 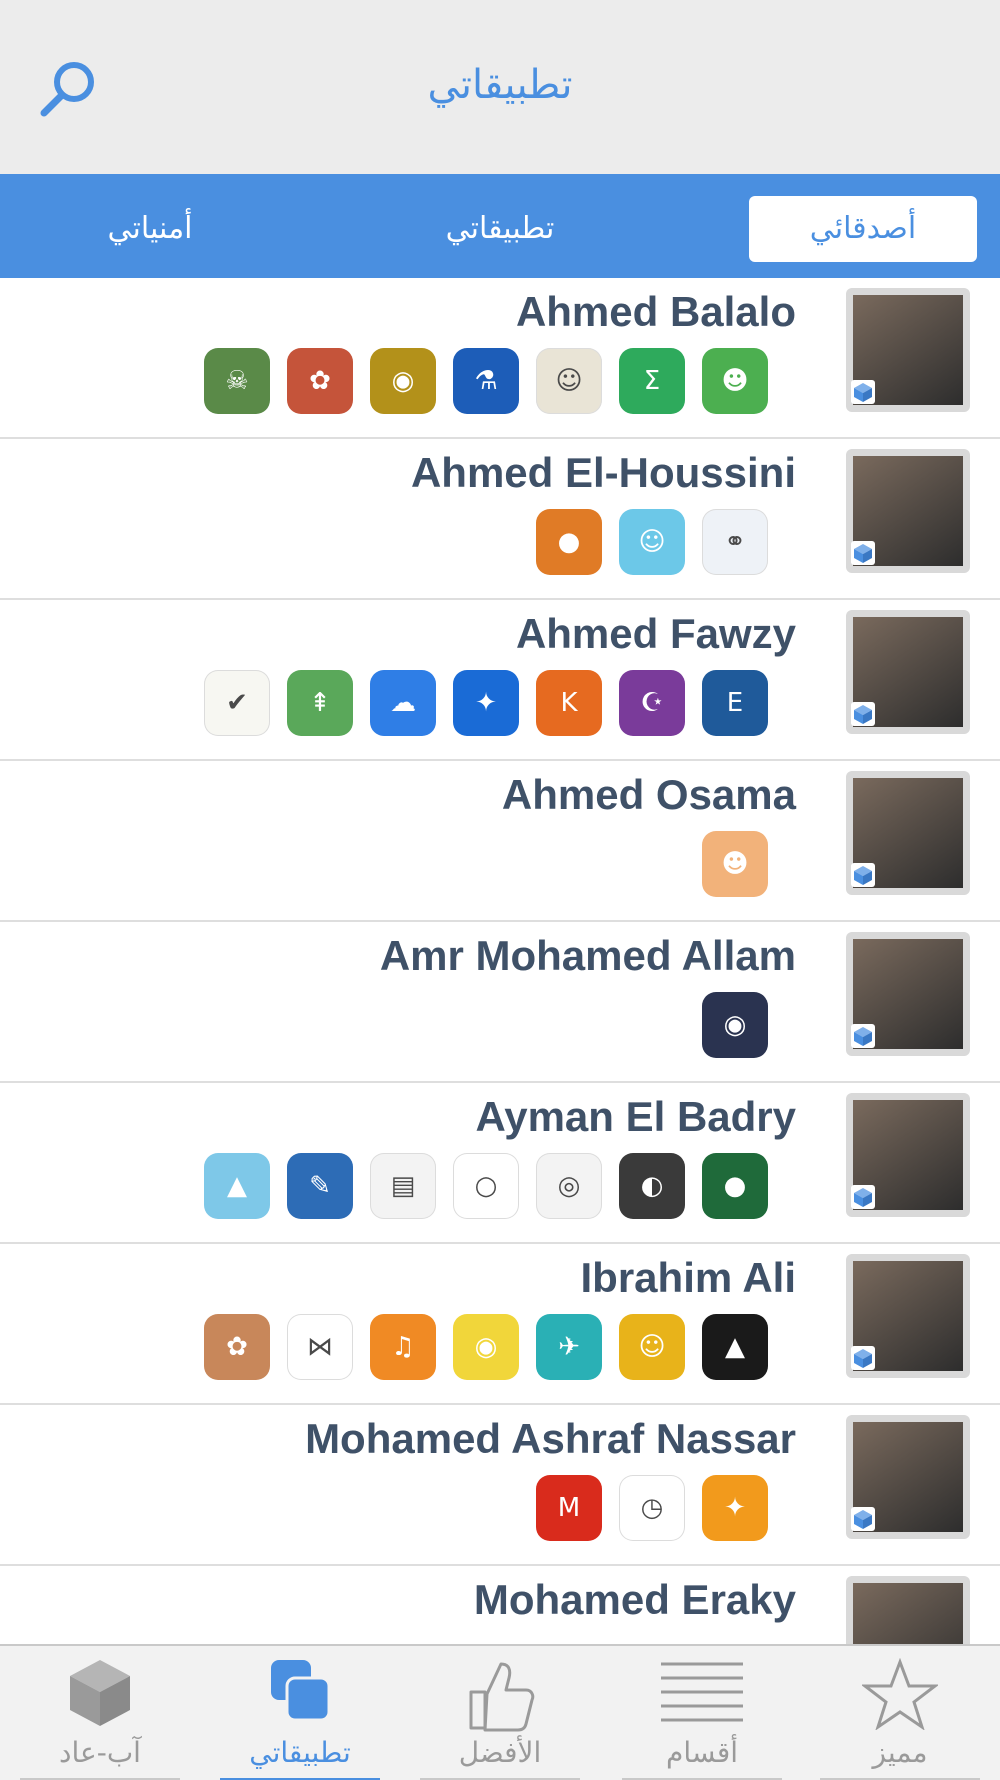 What do you see at coordinates (900, 1752) in the screenshot?
I see `tabbar-label: مميز` at bounding box center [900, 1752].